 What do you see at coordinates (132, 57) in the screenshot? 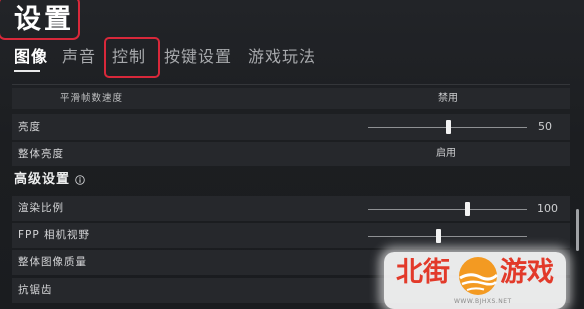
I see `annotation-box-controls-tab` at bounding box center [132, 57].